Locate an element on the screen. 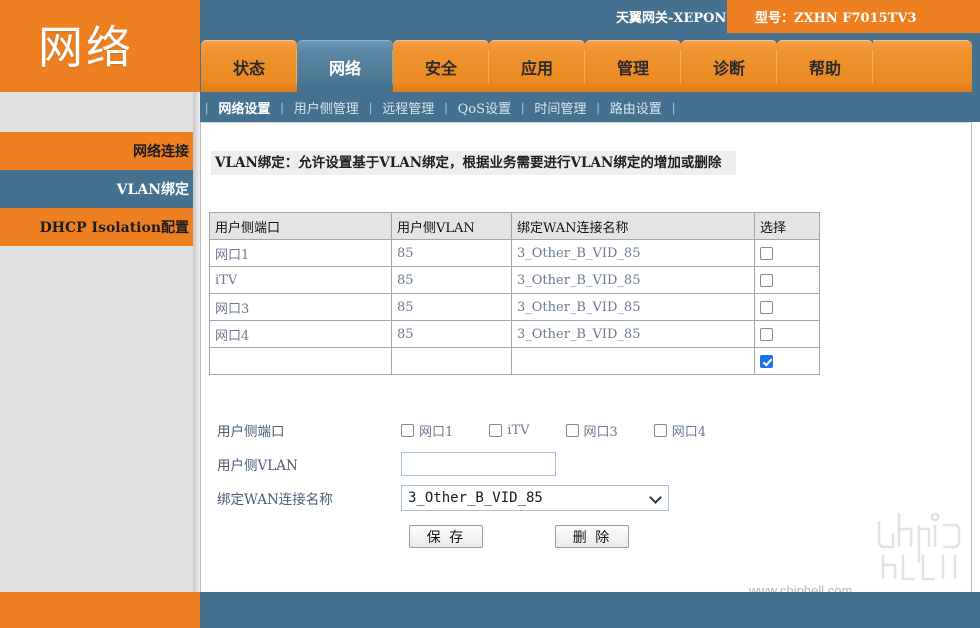 The height and width of the screenshot is (628, 980). form-button-row: 保 存 删 除 is located at coordinates (554, 536).